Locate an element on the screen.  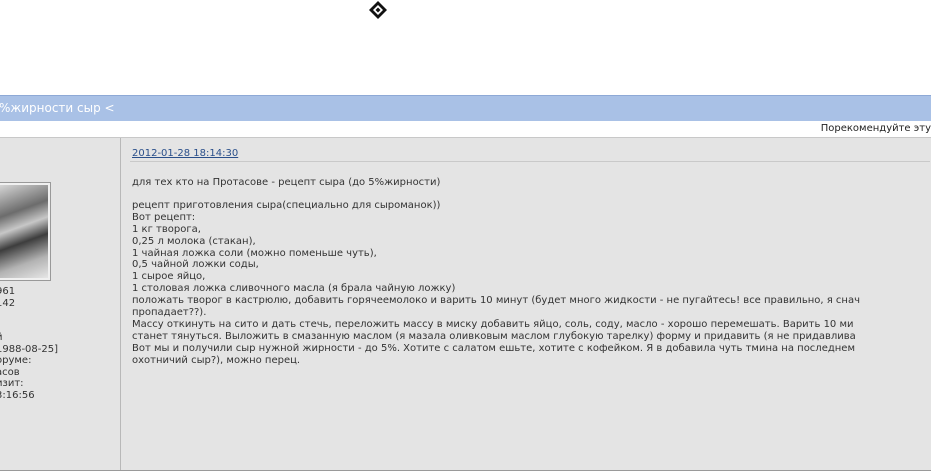
topic-title-bar: %жирности сыр < is located at coordinates (465, 108).